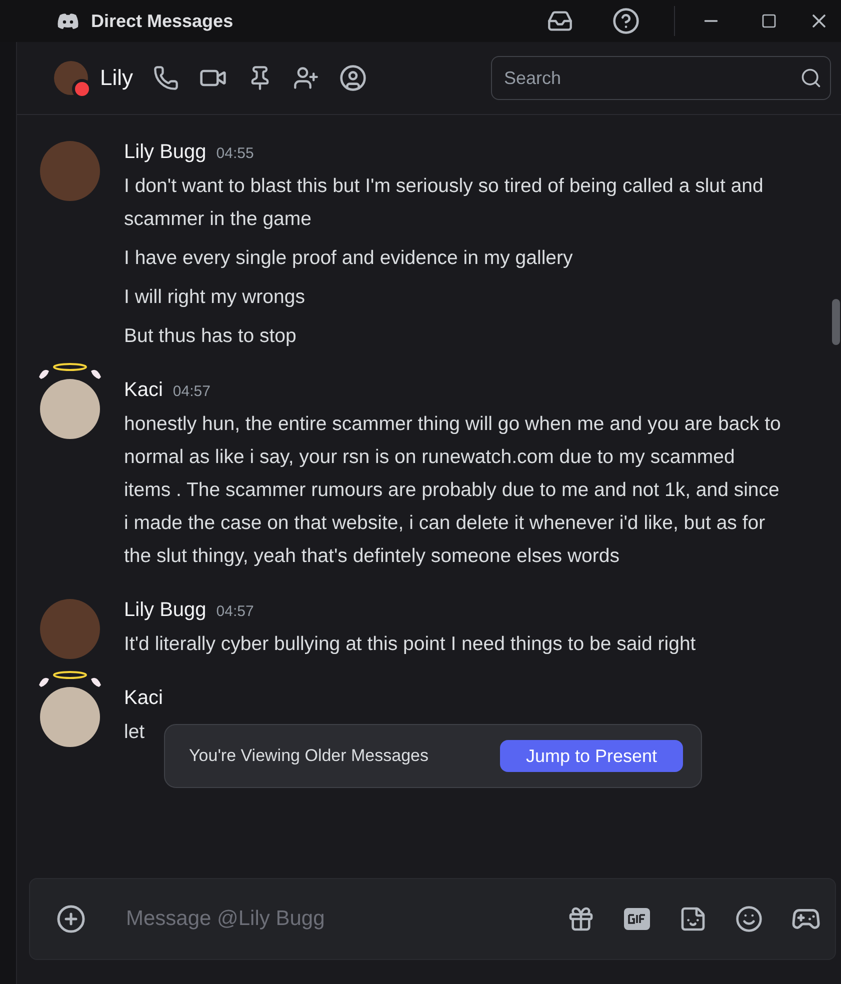 This screenshot has height=984, width=841. What do you see at coordinates (591, 756) in the screenshot?
I see `jump-to-present-button: Jump to Present` at bounding box center [591, 756].